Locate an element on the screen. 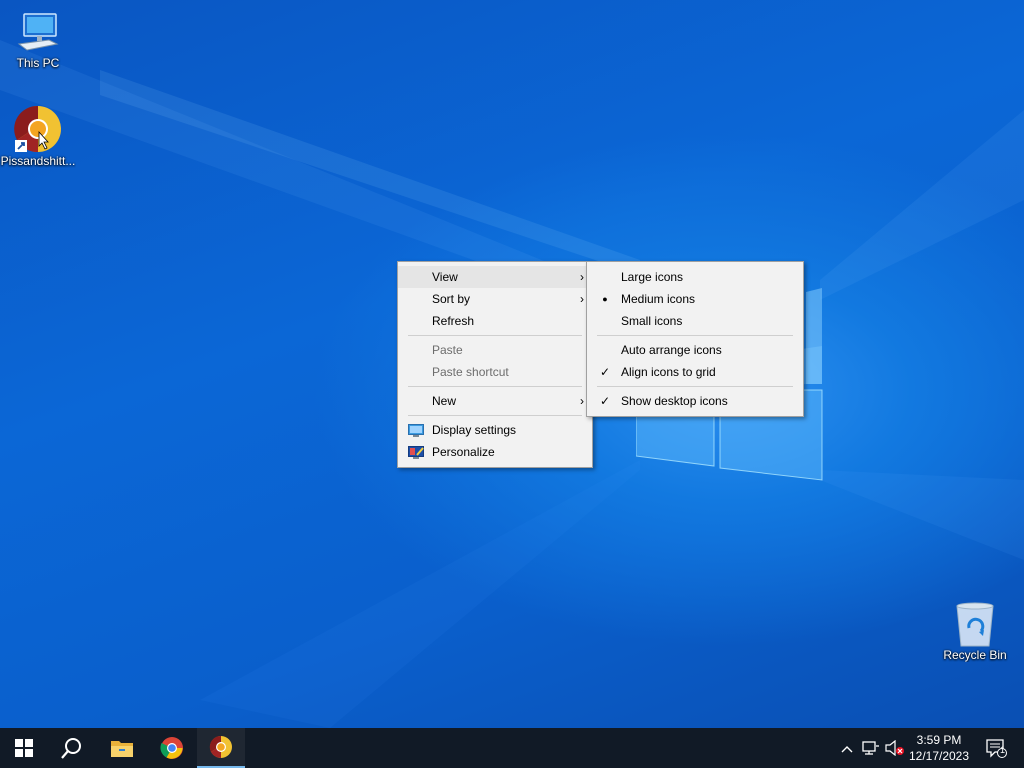  desktop-icon-label: Recycle Bin is located at coordinates (975, 655).